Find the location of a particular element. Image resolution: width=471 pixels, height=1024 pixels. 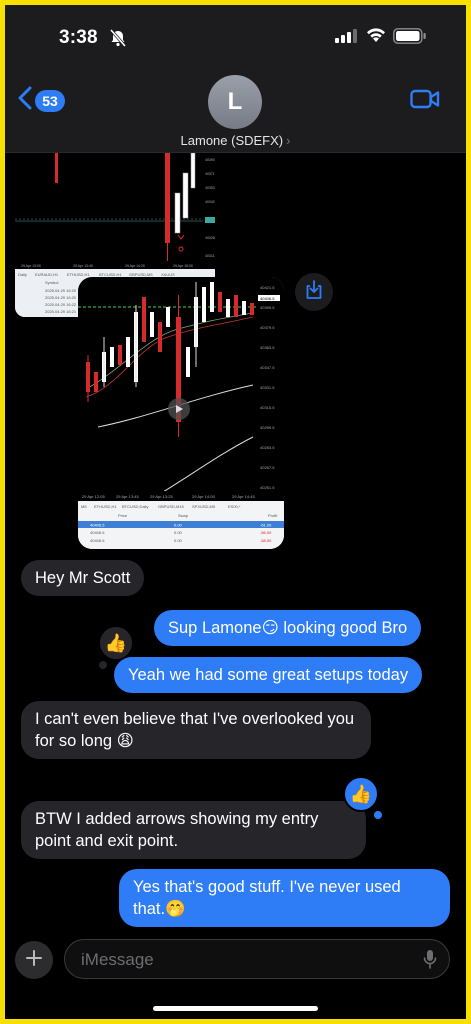

plus-button is located at coordinates (34, 960).